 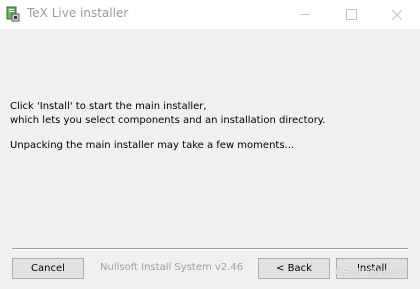 What do you see at coordinates (210, 249) in the screenshot?
I see `footer-separator` at bounding box center [210, 249].